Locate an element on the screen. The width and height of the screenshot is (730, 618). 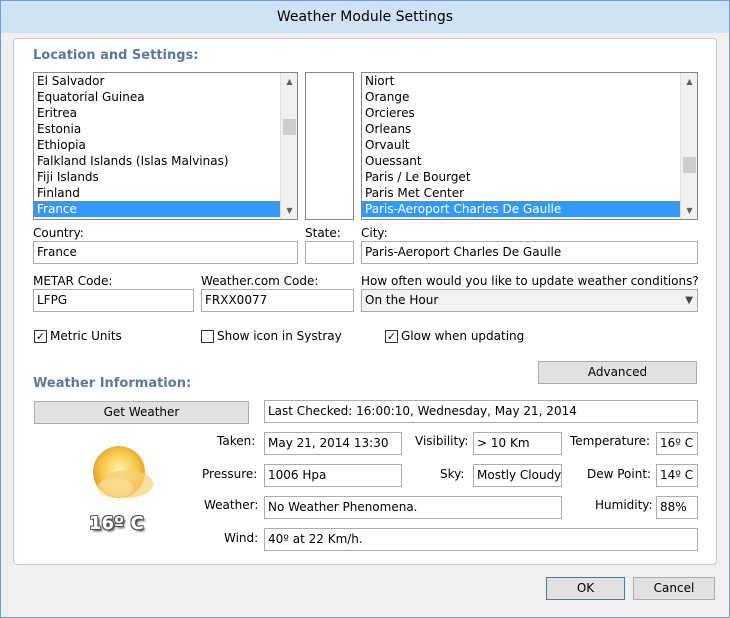
country-label: Country: is located at coordinates (58, 233).